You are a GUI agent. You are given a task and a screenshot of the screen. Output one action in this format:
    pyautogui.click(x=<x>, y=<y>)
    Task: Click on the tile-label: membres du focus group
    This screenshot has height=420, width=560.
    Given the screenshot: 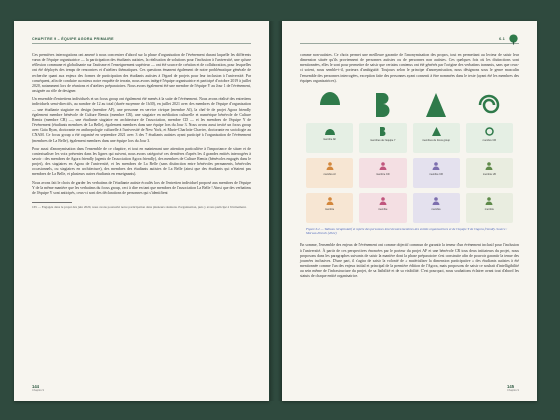 What is the action you would take?
    pyautogui.click(x=436, y=140)
    